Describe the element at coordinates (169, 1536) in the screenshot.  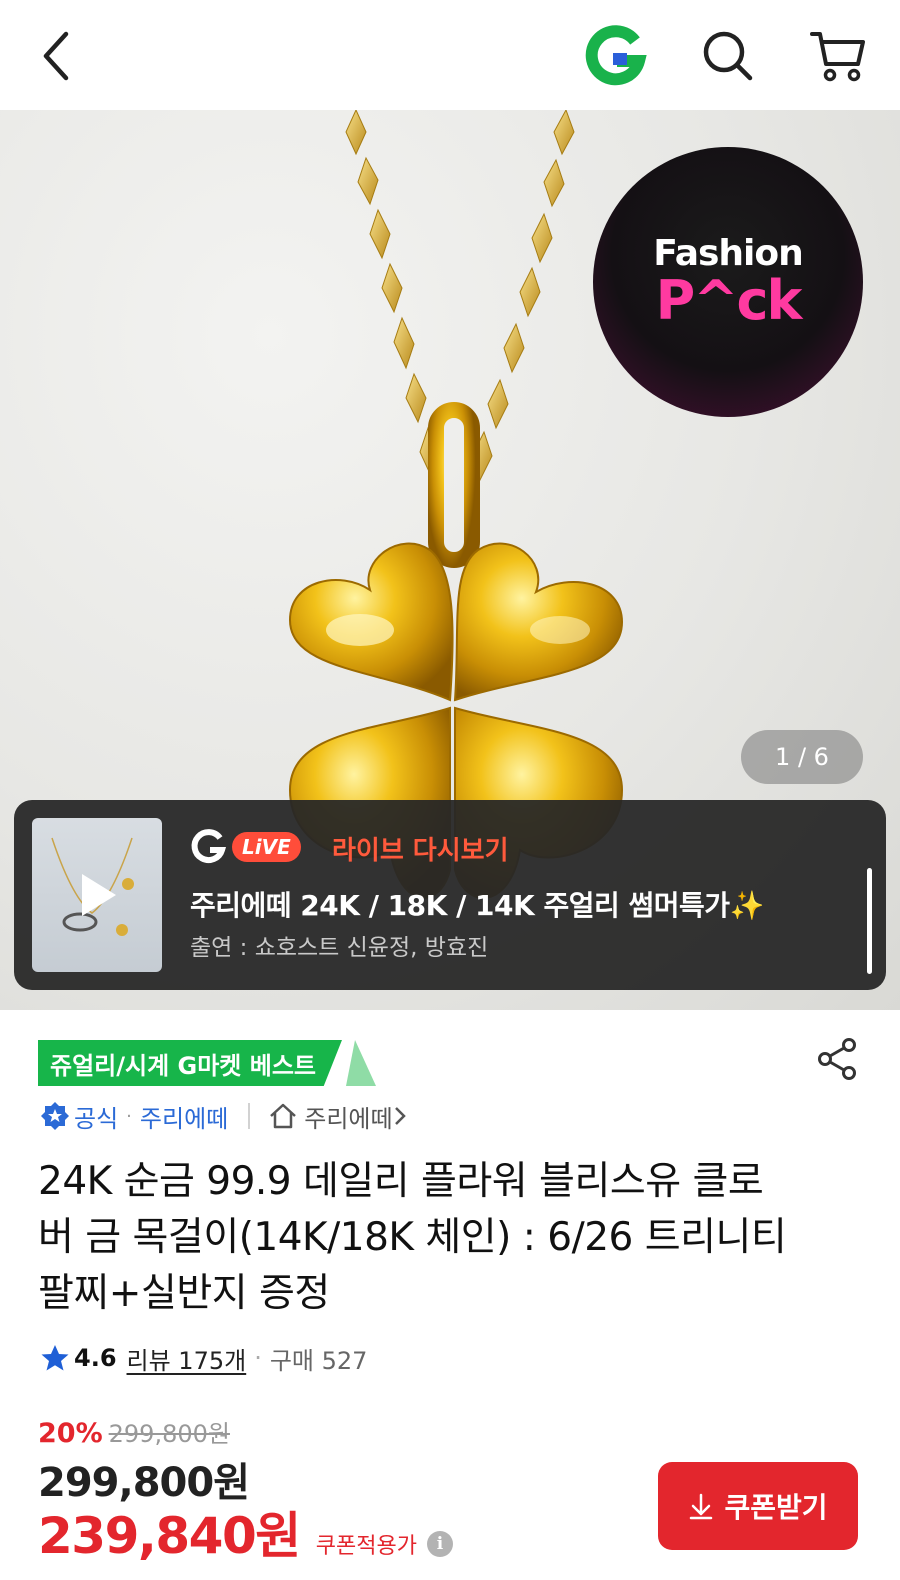
I see `coupon-price: 239,840원` at that location.